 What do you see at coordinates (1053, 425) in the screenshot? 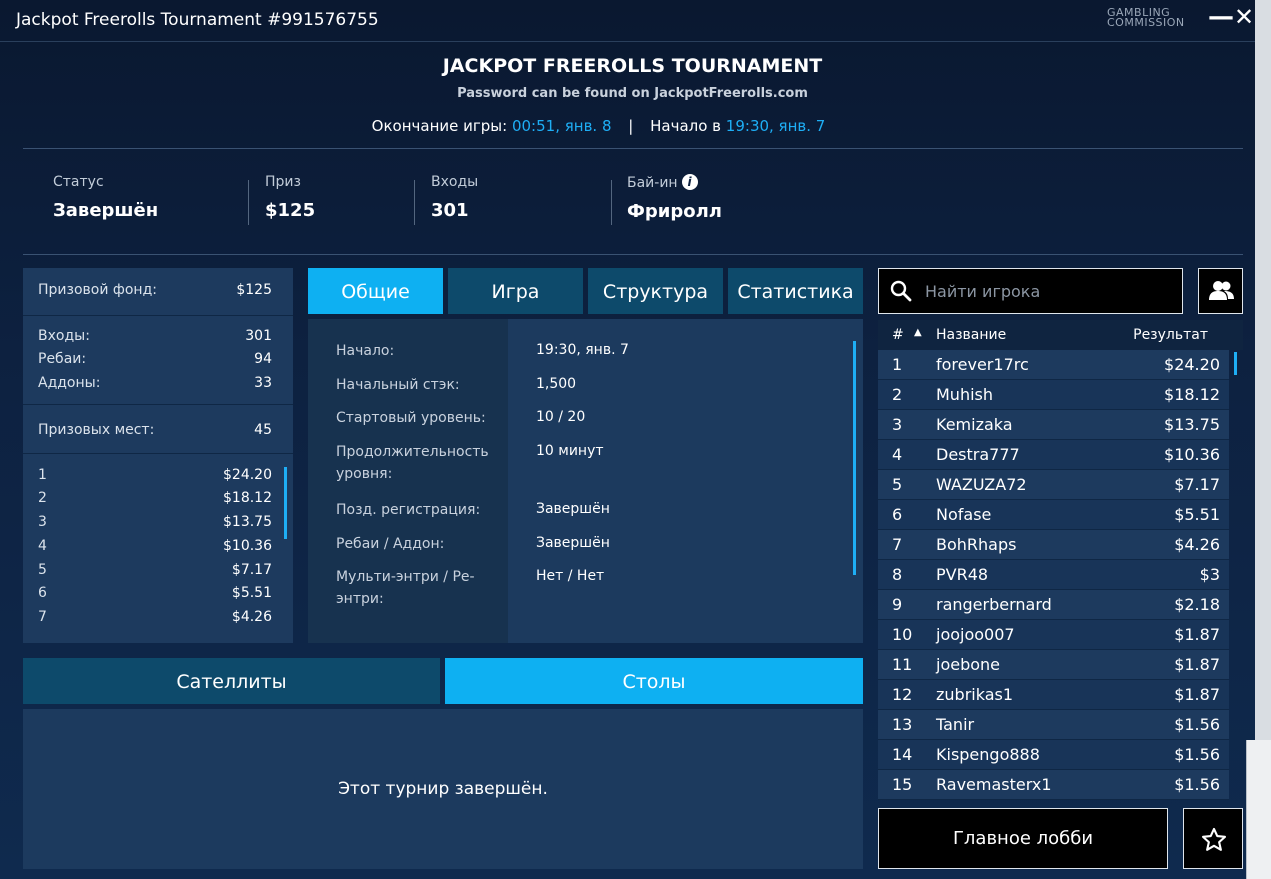
I see `leaderboard-row: 3 Kemizaka $13.75` at bounding box center [1053, 425].